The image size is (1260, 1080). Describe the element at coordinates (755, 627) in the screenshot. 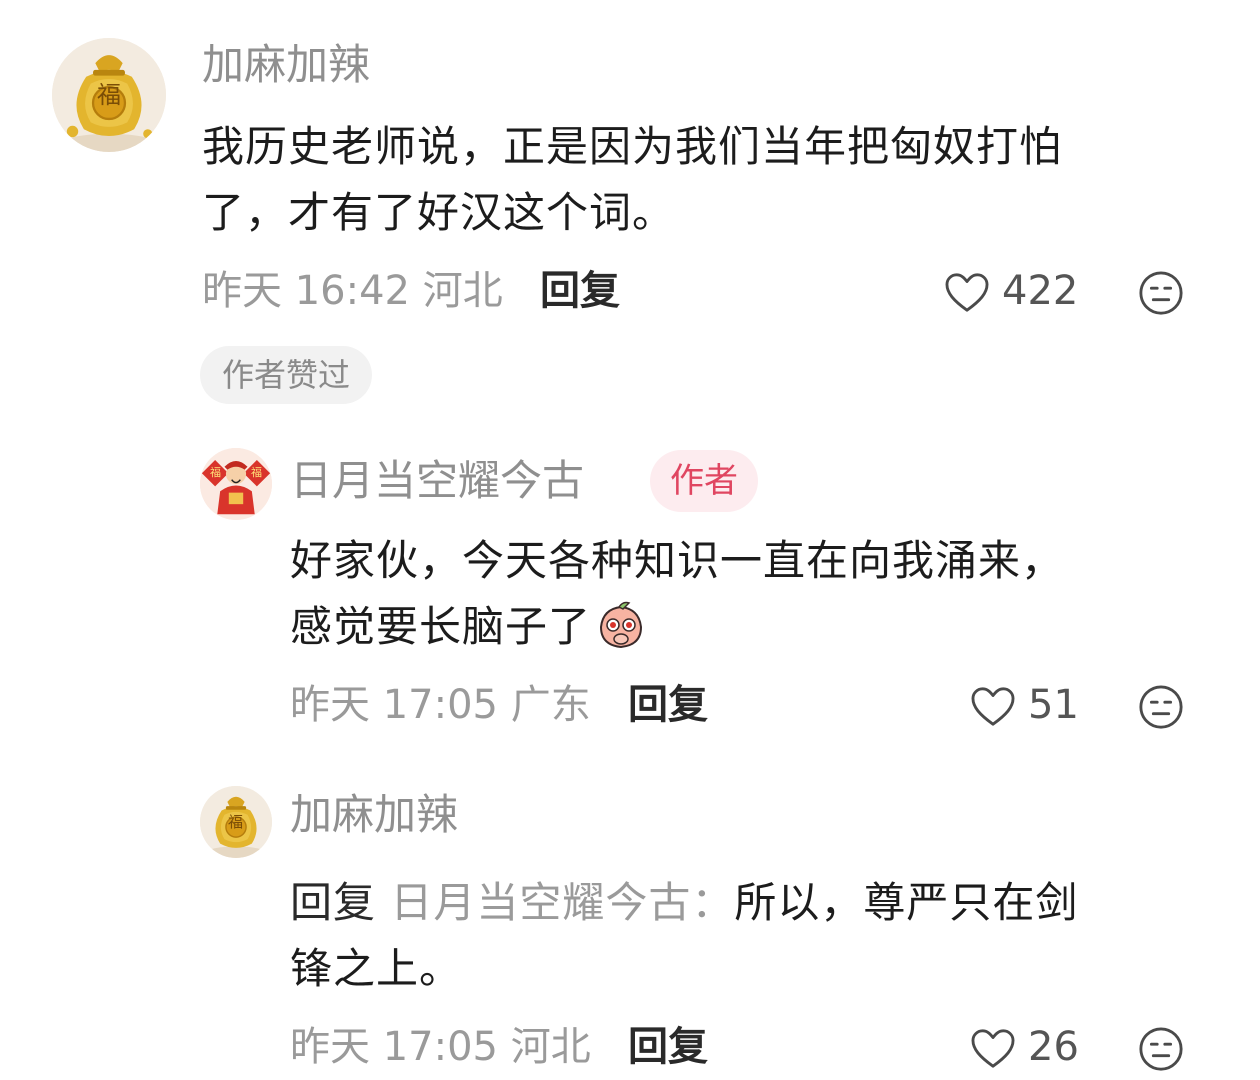

I see `comment-text-line-2: 感觉要长脑子了` at that location.